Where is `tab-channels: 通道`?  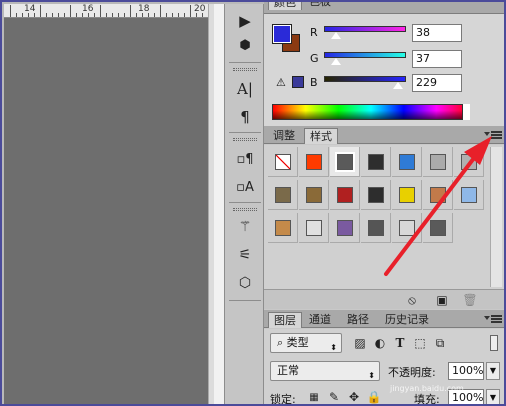
tab-channels: 通道 is located at coordinates (320, 320).